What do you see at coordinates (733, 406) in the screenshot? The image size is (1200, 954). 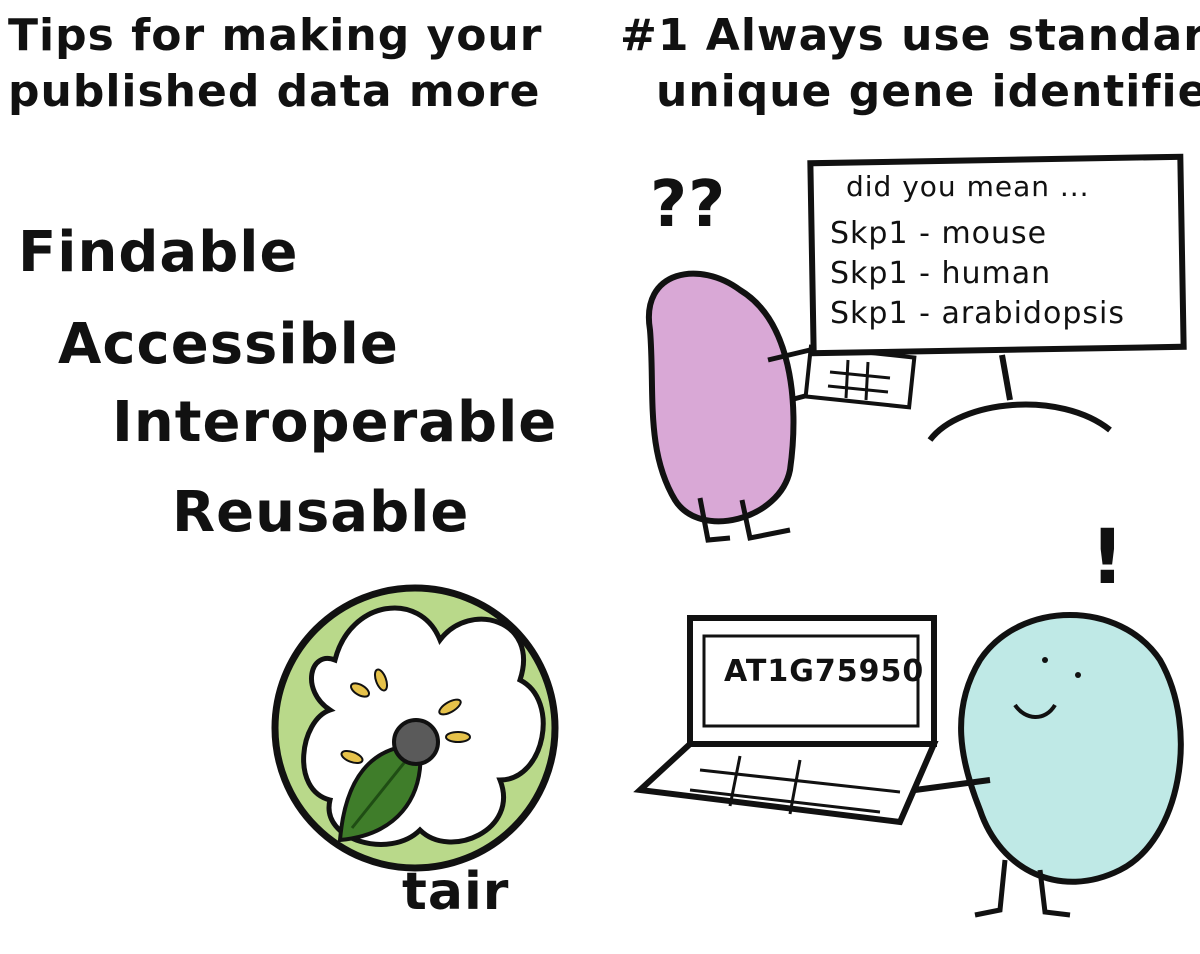 I see `pink-character-icon` at bounding box center [733, 406].